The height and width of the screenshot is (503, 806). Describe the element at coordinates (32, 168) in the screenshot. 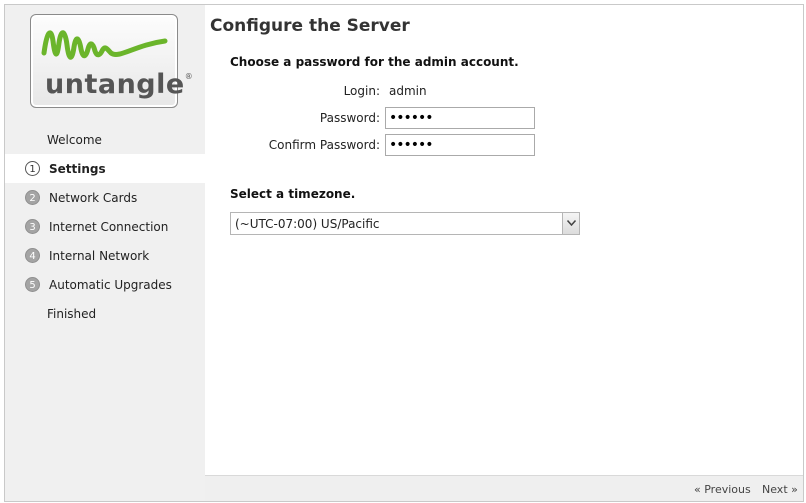

I see `step-number-badge: 1` at that location.